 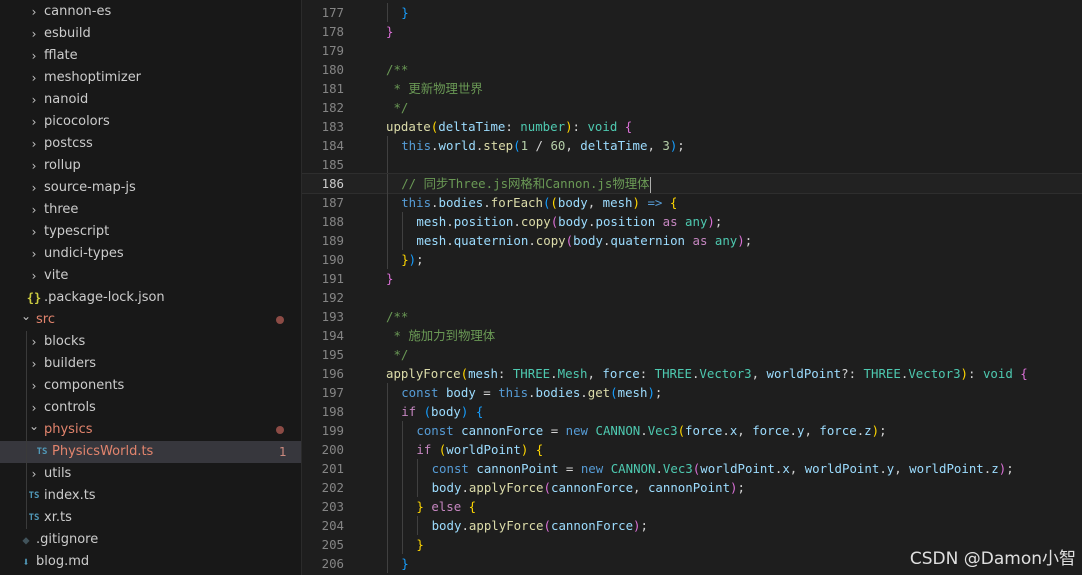 What do you see at coordinates (150, 210) in the screenshot?
I see `folder-item: › three` at bounding box center [150, 210].